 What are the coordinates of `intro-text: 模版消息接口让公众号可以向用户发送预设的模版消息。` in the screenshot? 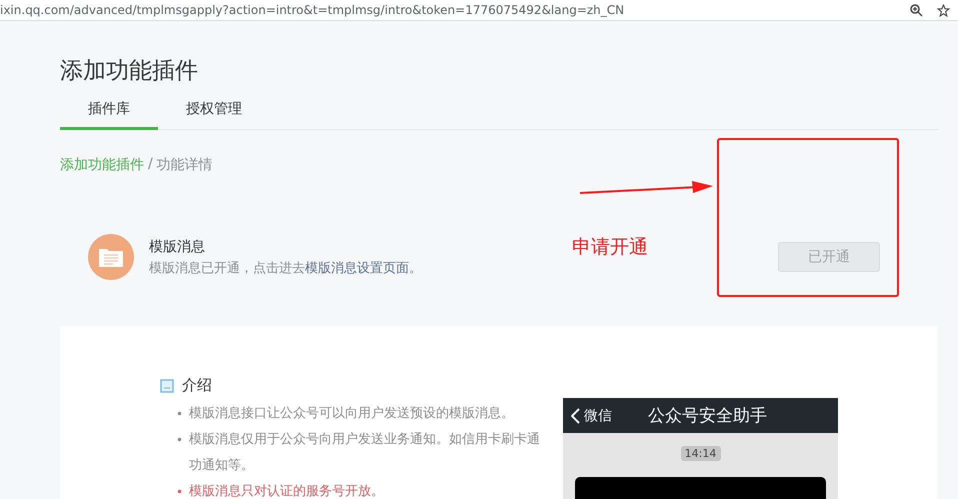 It's located at (351, 414).